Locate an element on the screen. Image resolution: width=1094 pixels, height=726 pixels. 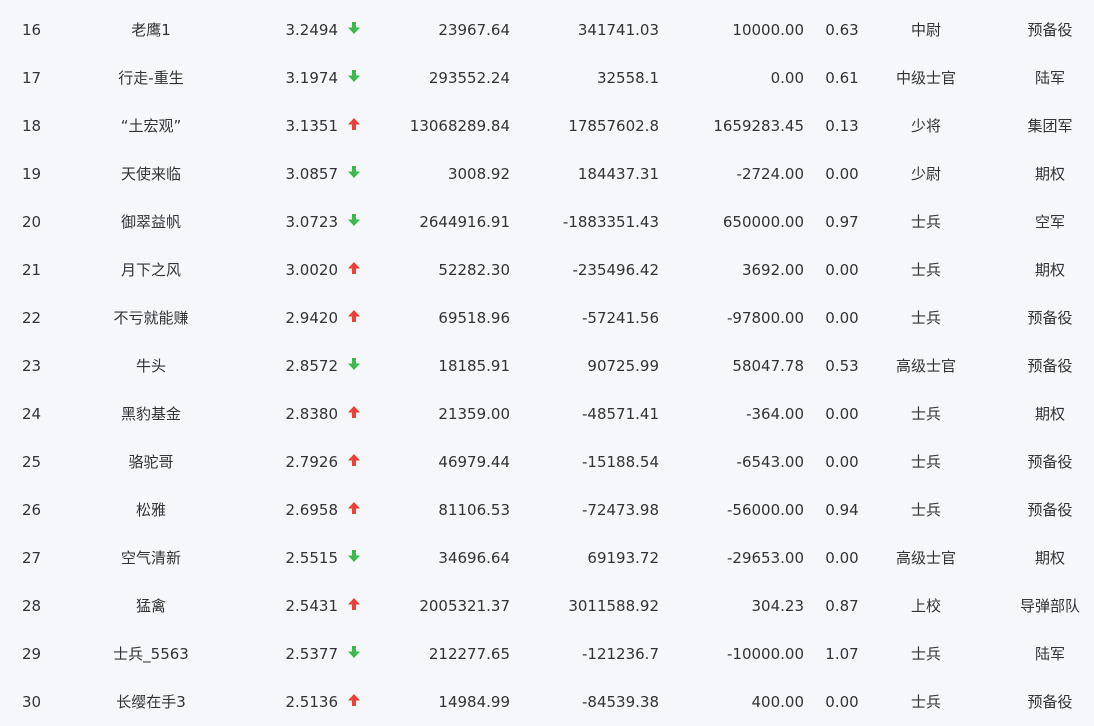
value1-cell: 212277.65 is located at coordinates (469, 654).